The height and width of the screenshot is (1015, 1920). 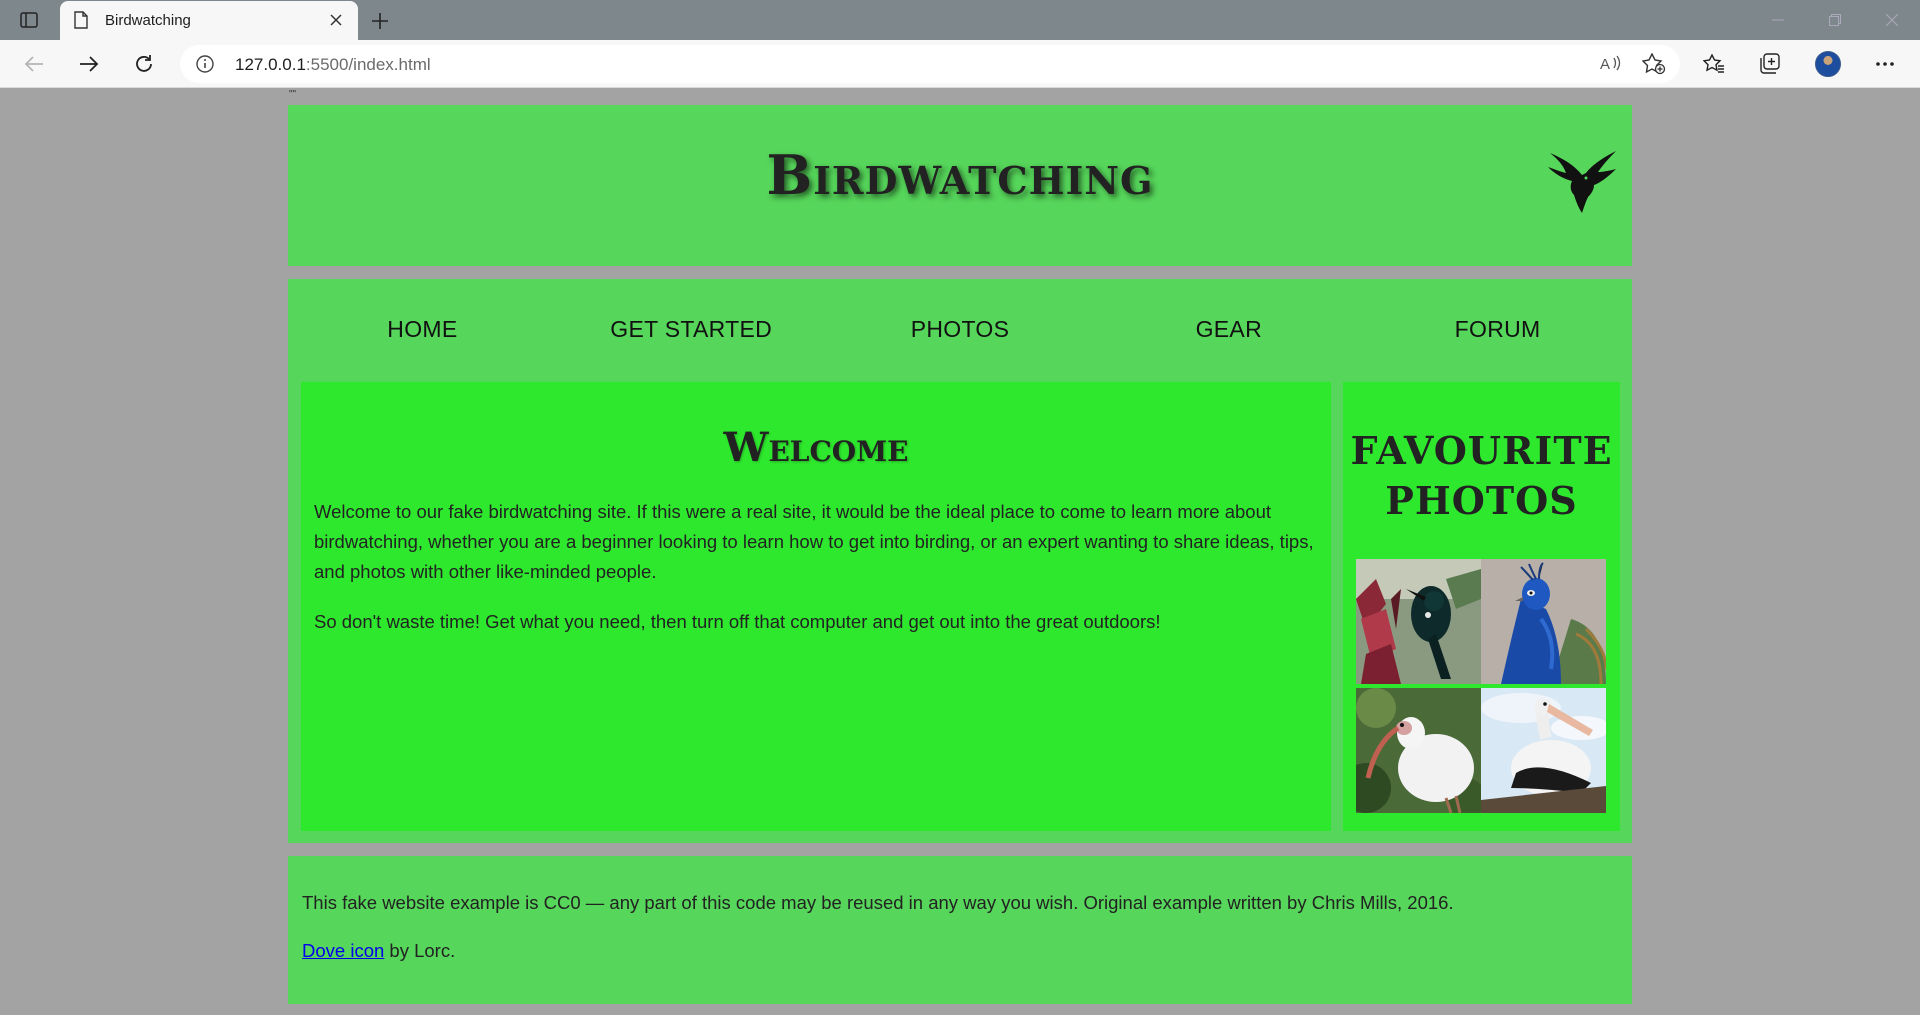 What do you see at coordinates (209, 20) in the screenshot?
I see `browser-tab: Birdwatching` at bounding box center [209, 20].